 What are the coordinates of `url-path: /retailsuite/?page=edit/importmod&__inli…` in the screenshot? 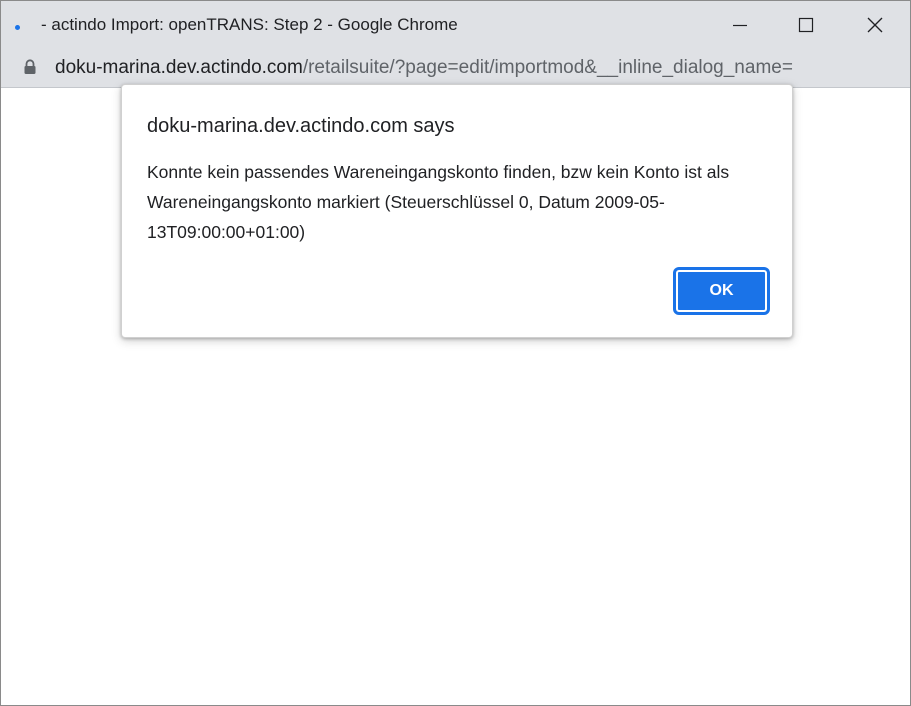 It's located at (547, 67).